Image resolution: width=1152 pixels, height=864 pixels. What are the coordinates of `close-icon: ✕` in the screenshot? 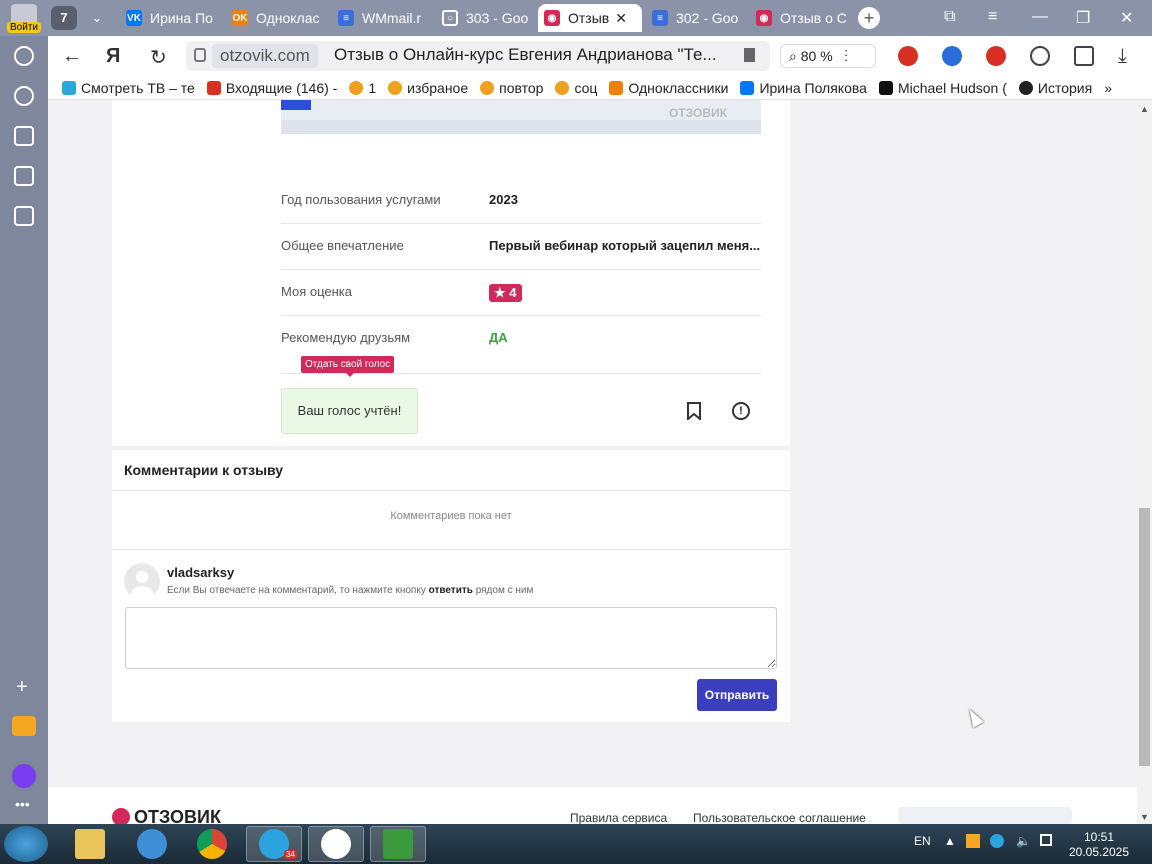 It's located at (621, 18).